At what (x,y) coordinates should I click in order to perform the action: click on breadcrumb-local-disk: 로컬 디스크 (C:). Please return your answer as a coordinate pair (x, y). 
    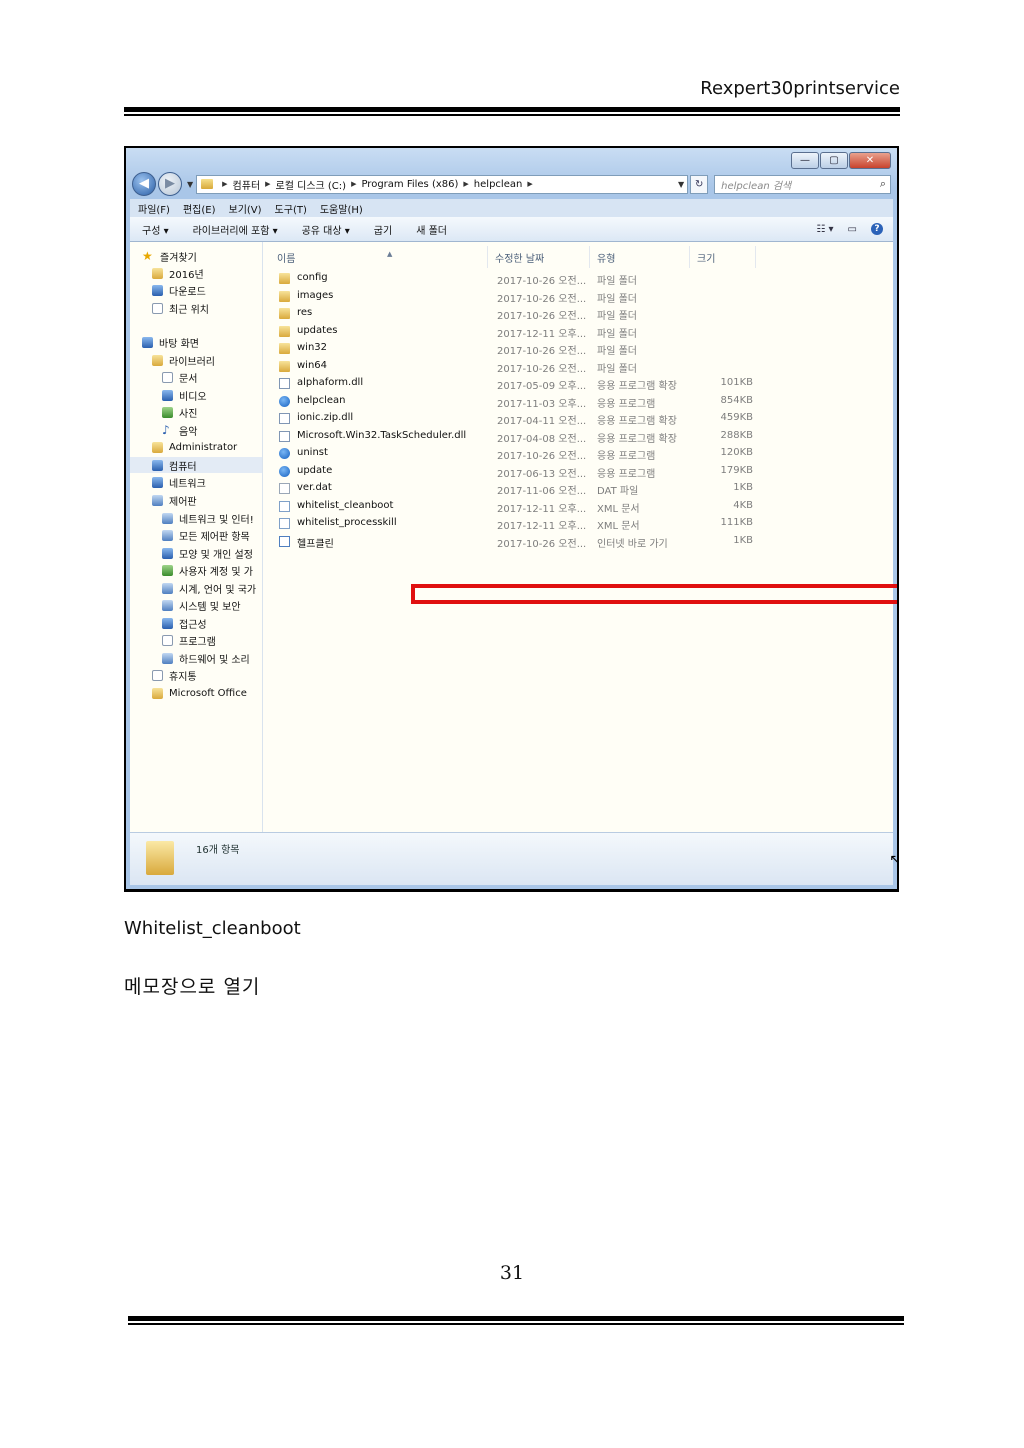
    Looking at the image, I should click on (311, 184).